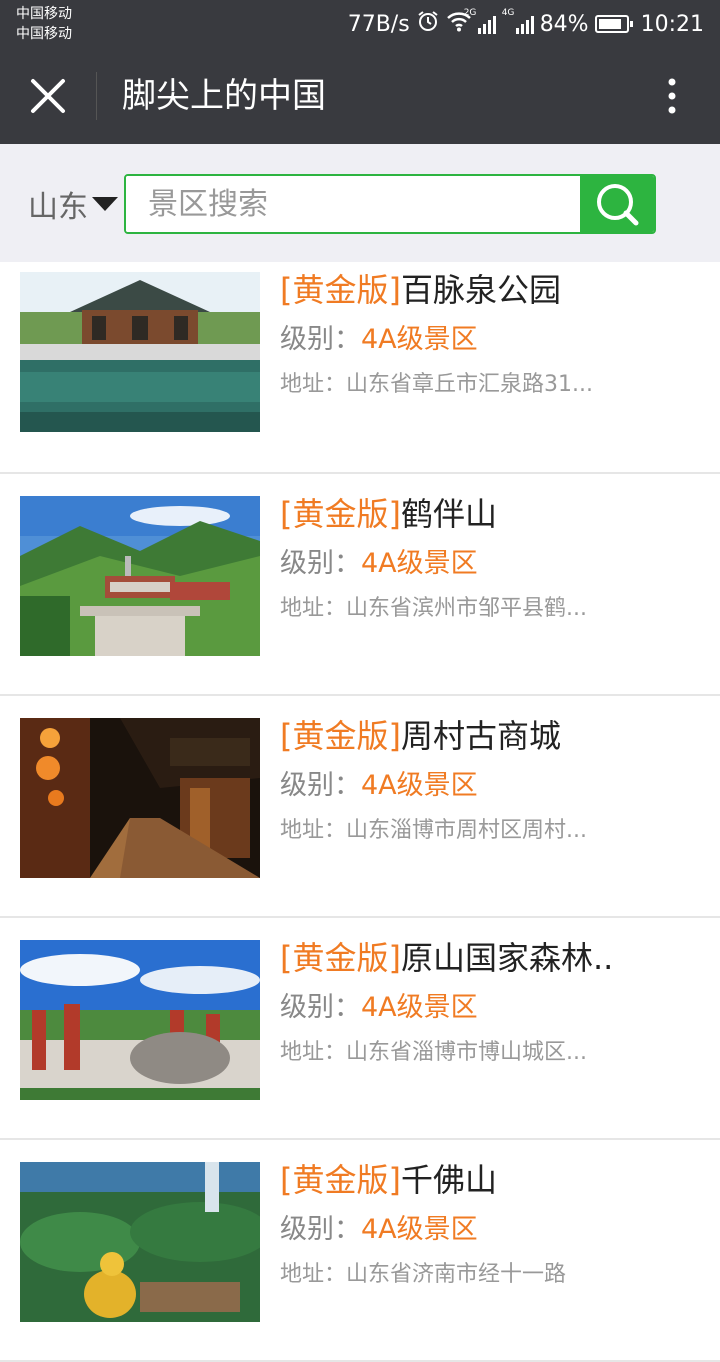  What do you see at coordinates (480, 736) in the screenshot?
I see `item-name: 周村古商城` at bounding box center [480, 736].